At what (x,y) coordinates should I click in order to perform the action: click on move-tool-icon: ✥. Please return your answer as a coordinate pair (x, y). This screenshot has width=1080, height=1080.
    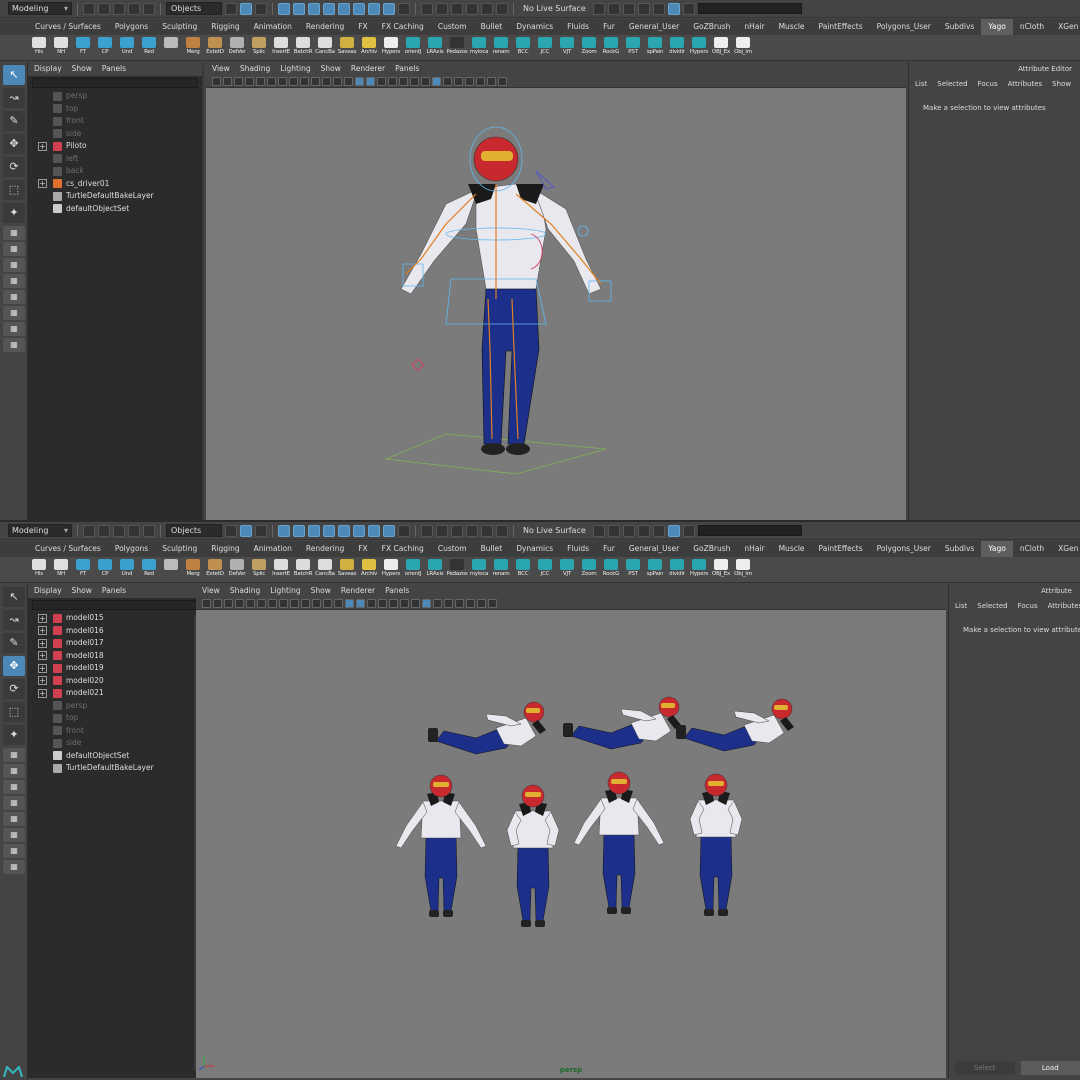
    Looking at the image, I should click on (14, 144).